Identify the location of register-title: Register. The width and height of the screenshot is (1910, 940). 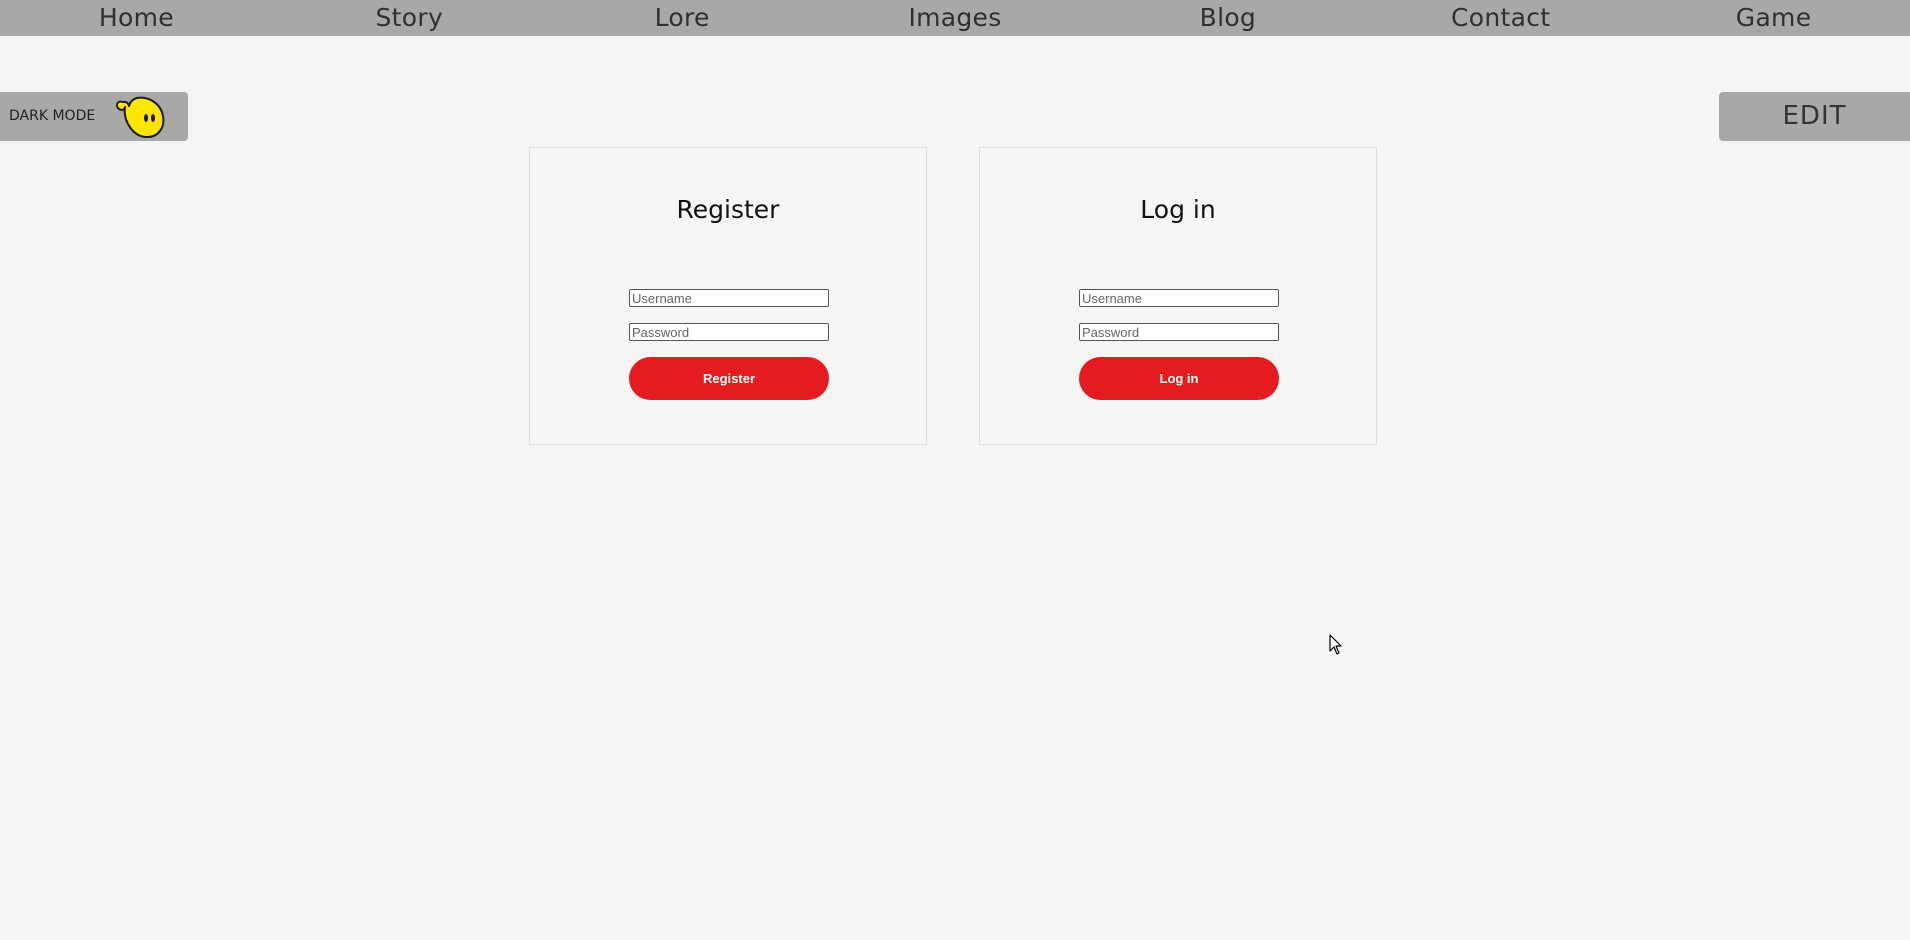
(728, 209).